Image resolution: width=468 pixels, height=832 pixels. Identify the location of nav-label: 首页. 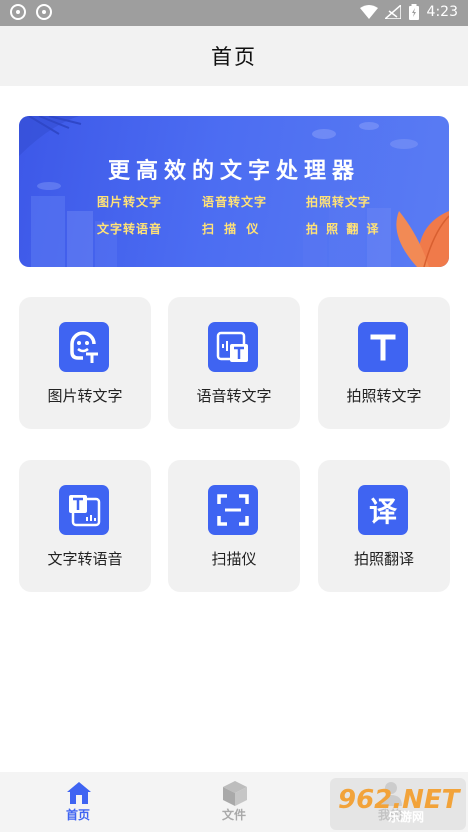
(77, 815).